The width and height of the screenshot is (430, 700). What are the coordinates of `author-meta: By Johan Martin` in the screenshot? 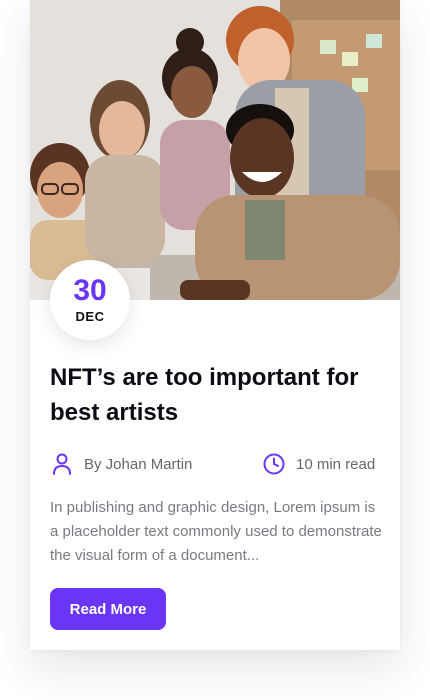 It's located at (121, 464).